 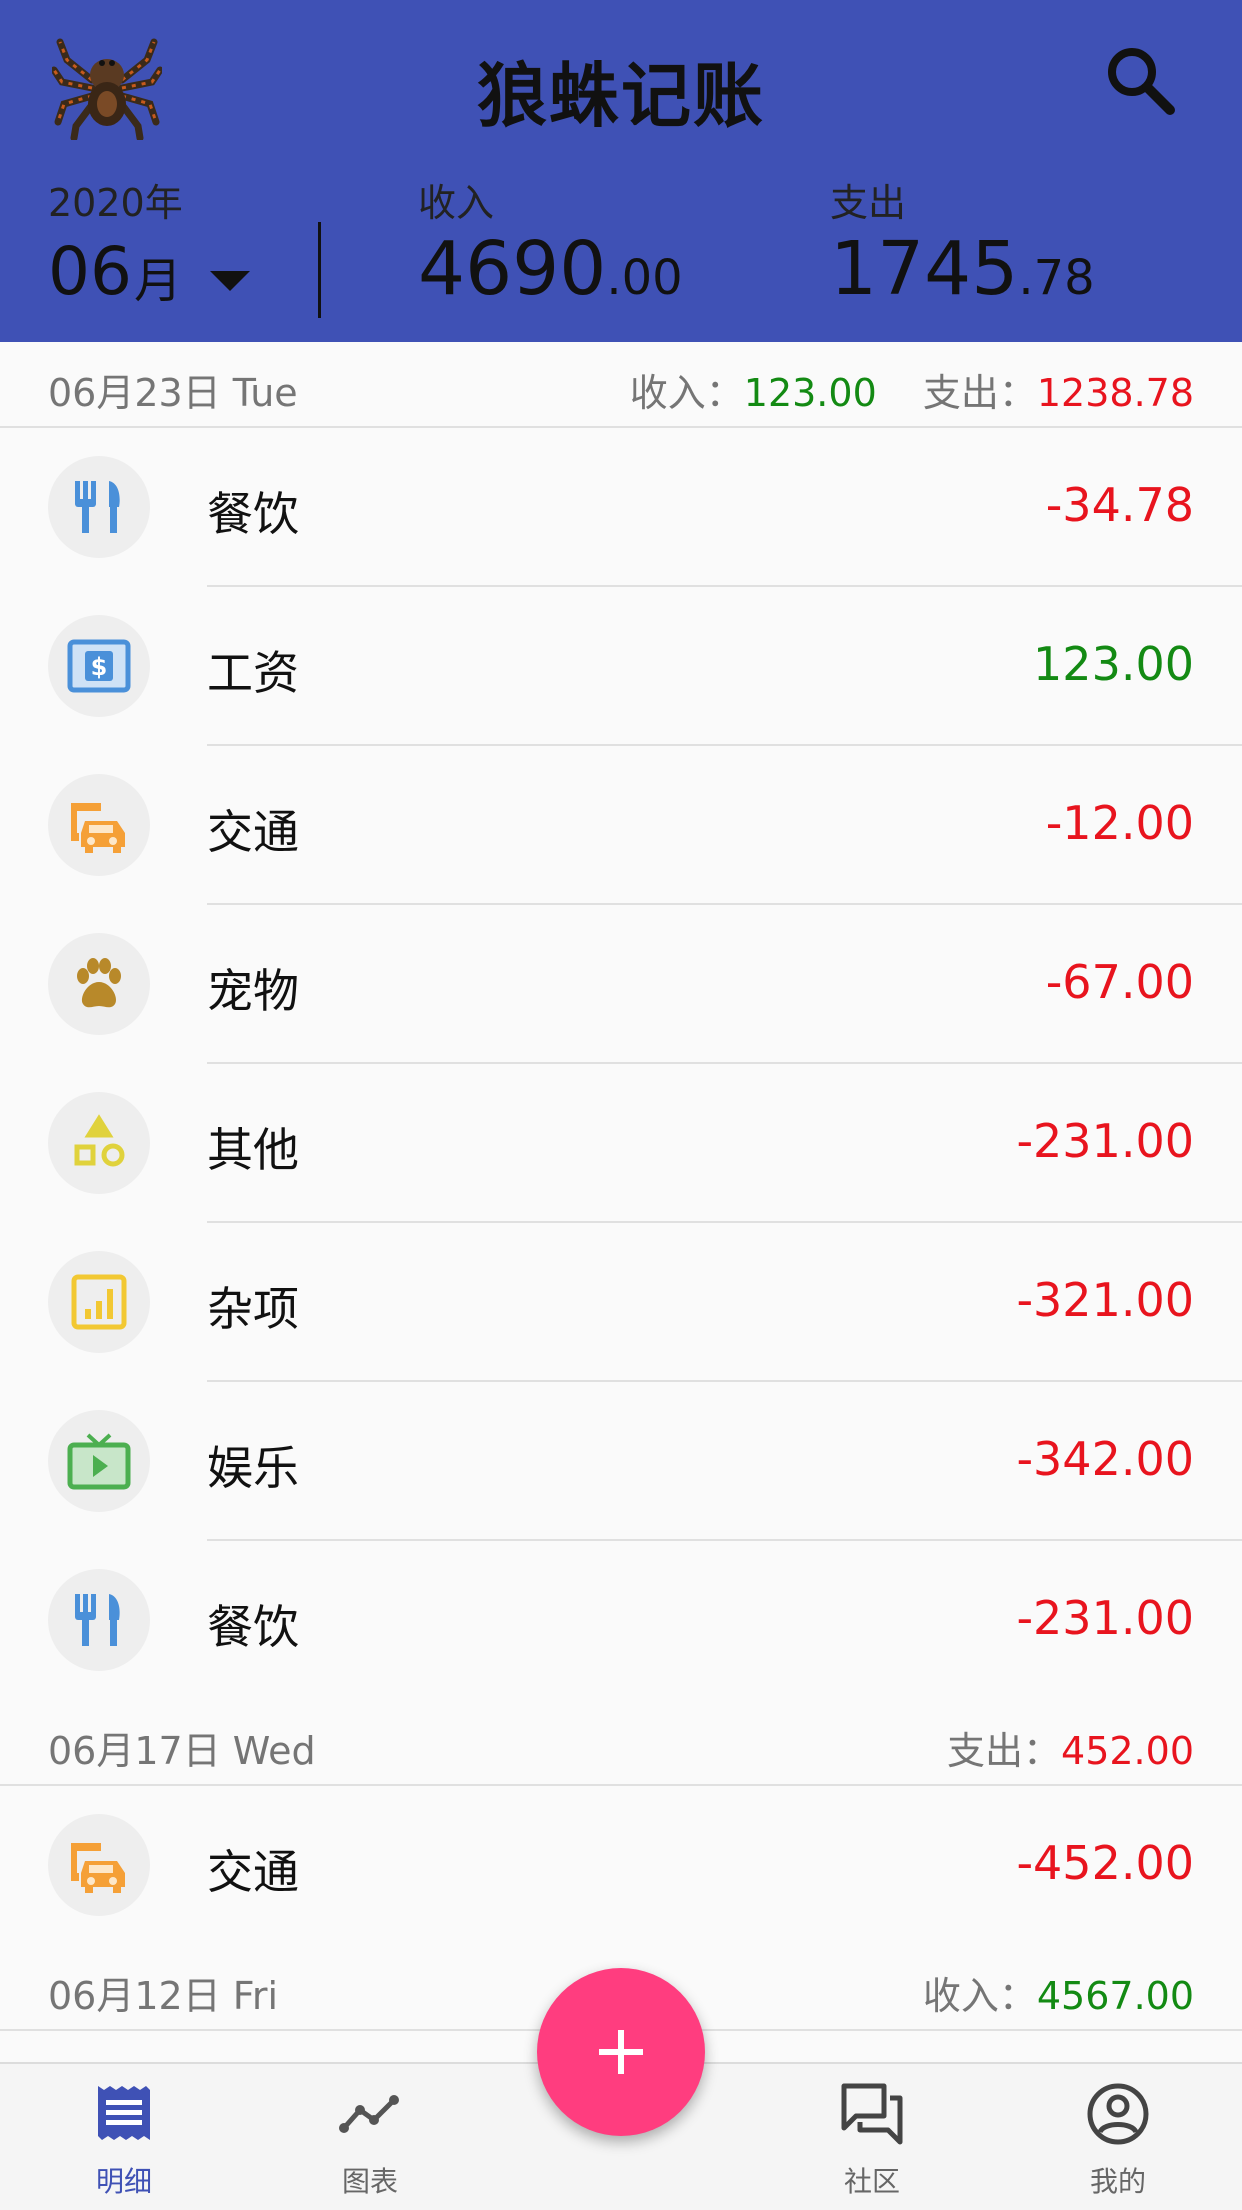 What do you see at coordinates (1119, 982) in the screenshot?
I see `amount-value: -67.00` at bounding box center [1119, 982].